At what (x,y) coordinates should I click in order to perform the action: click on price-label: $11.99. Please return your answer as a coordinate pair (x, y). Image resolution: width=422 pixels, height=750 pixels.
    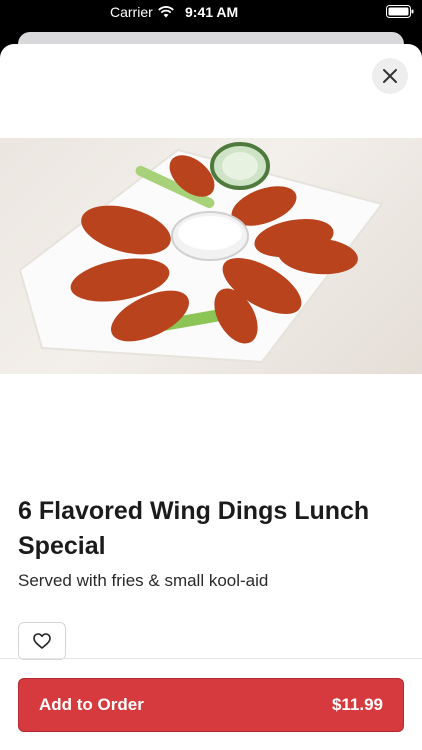
    Looking at the image, I should click on (357, 704).